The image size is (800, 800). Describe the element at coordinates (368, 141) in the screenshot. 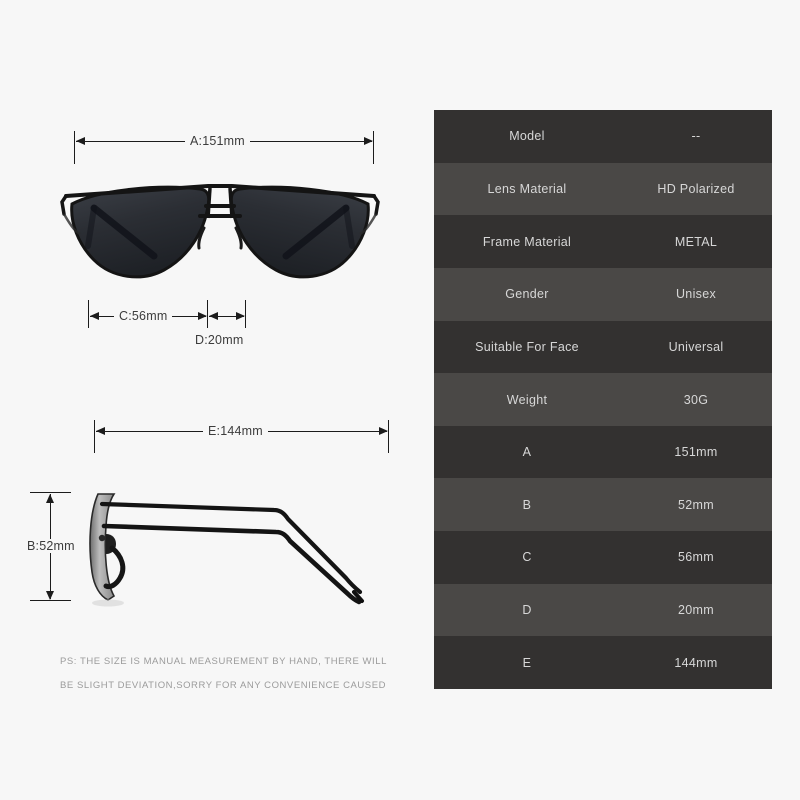

I see `dimension-a-arrow-right` at that location.